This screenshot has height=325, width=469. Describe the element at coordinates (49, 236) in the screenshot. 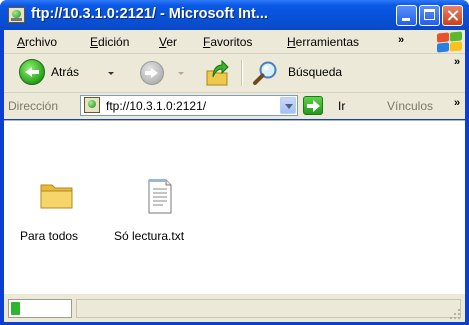

I see `folder-label: Para todos` at that location.